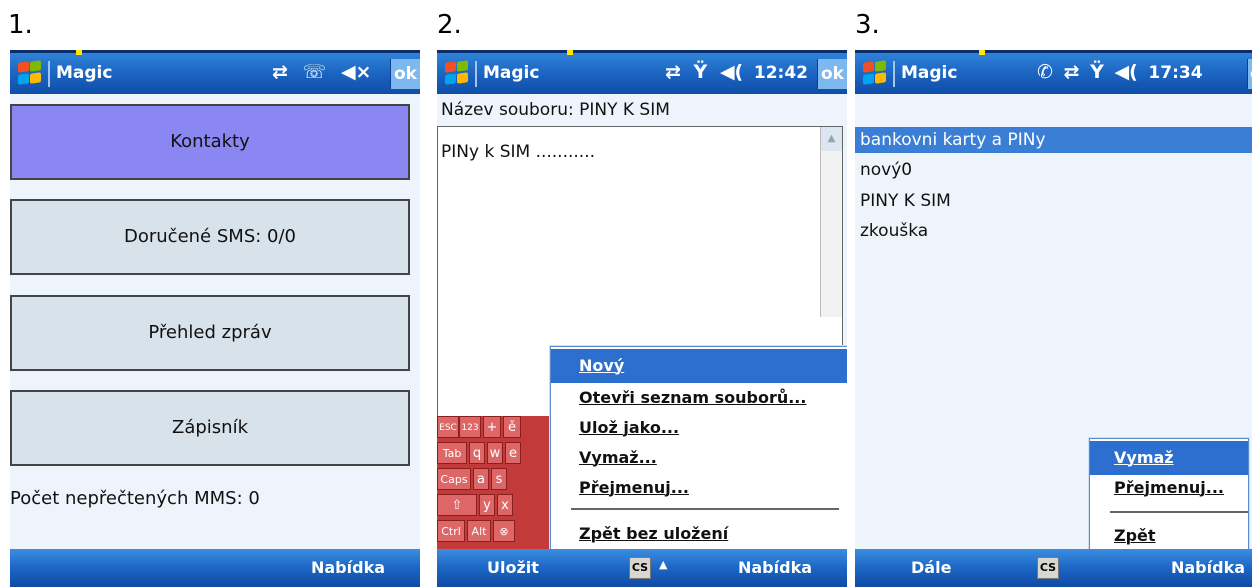  What do you see at coordinates (481, 479) in the screenshot?
I see `key-a: a` at bounding box center [481, 479].